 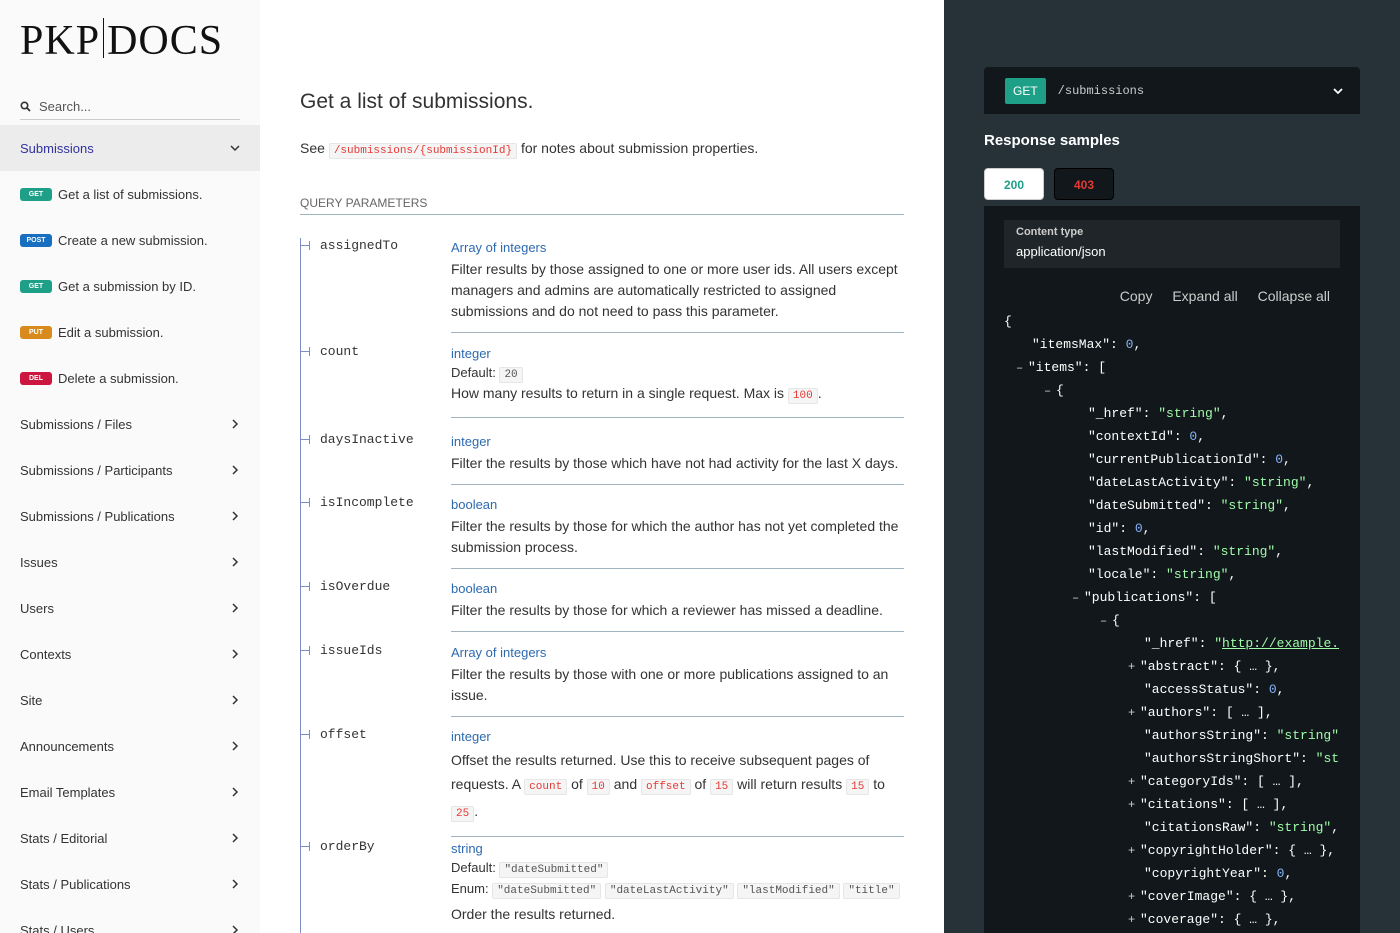 What do you see at coordinates (1208, 804) in the screenshot?
I see `json-line: + "citations": [ … ],` at bounding box center [1208, 804].